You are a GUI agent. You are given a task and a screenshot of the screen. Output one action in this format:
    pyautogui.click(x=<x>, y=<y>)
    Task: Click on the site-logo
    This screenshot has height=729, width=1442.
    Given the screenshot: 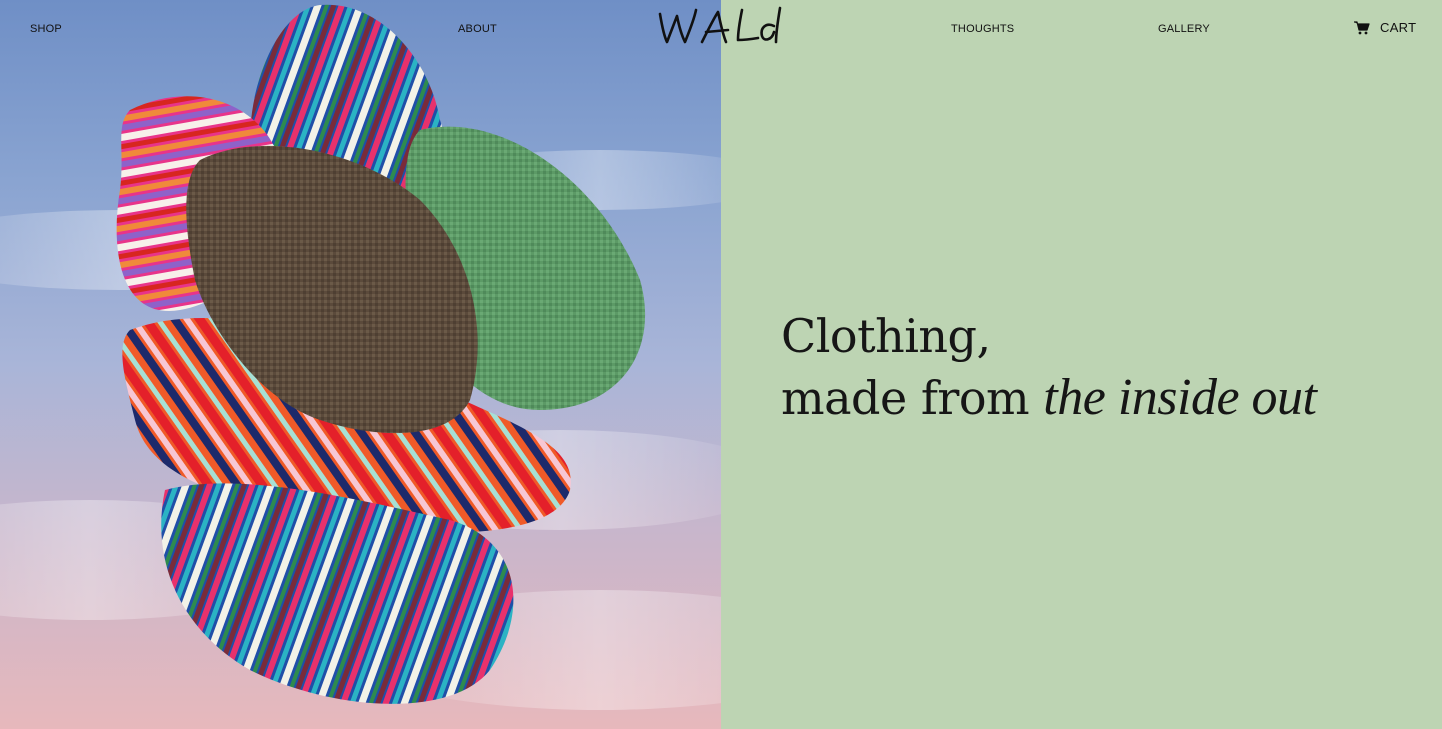 What is the action you would take?
    pyautogui.click(x=720, y=27)
    